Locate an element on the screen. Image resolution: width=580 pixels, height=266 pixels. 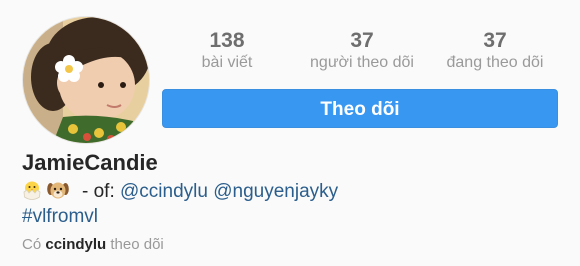
avatar-photo is located at coordinates (86, 80).